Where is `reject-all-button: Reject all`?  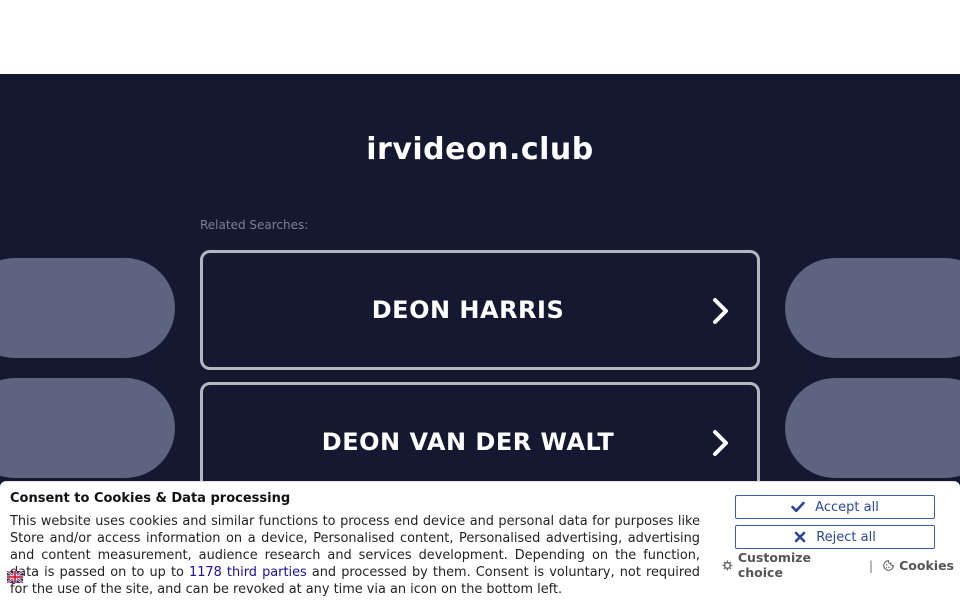
reject-all-button: Reject all is located at coordinates (835, 537).